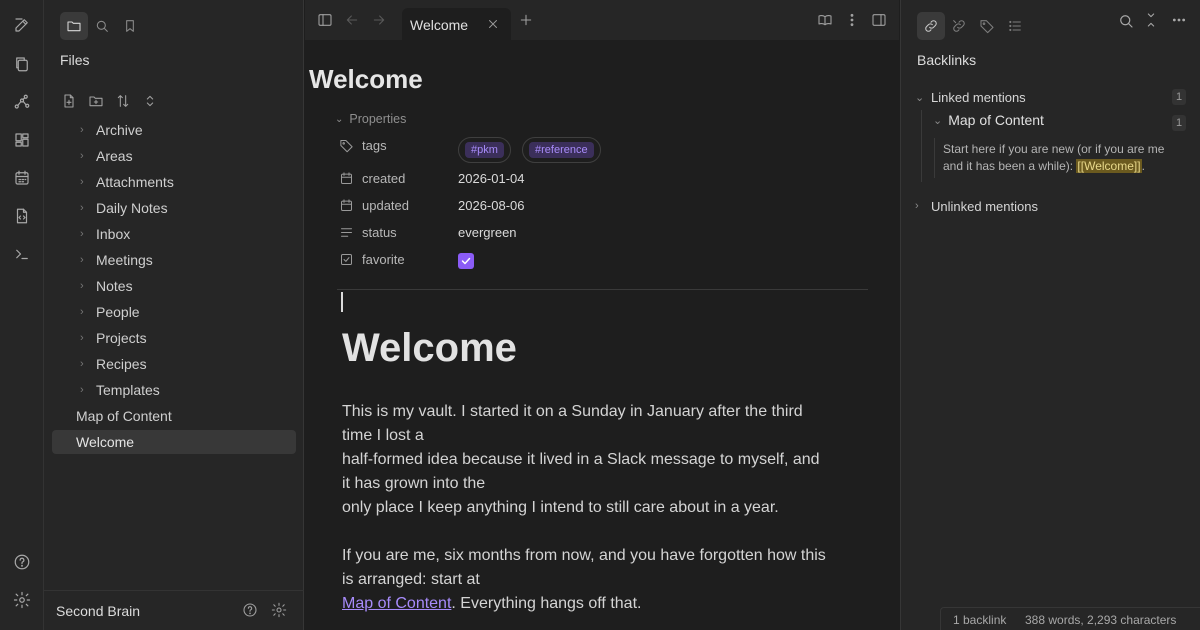 Image resolution: width=1200 pixels, height=630 pixels. Describe the element at coordinates (602, 289) in the screenshot. I see `properties-divider` at that location.